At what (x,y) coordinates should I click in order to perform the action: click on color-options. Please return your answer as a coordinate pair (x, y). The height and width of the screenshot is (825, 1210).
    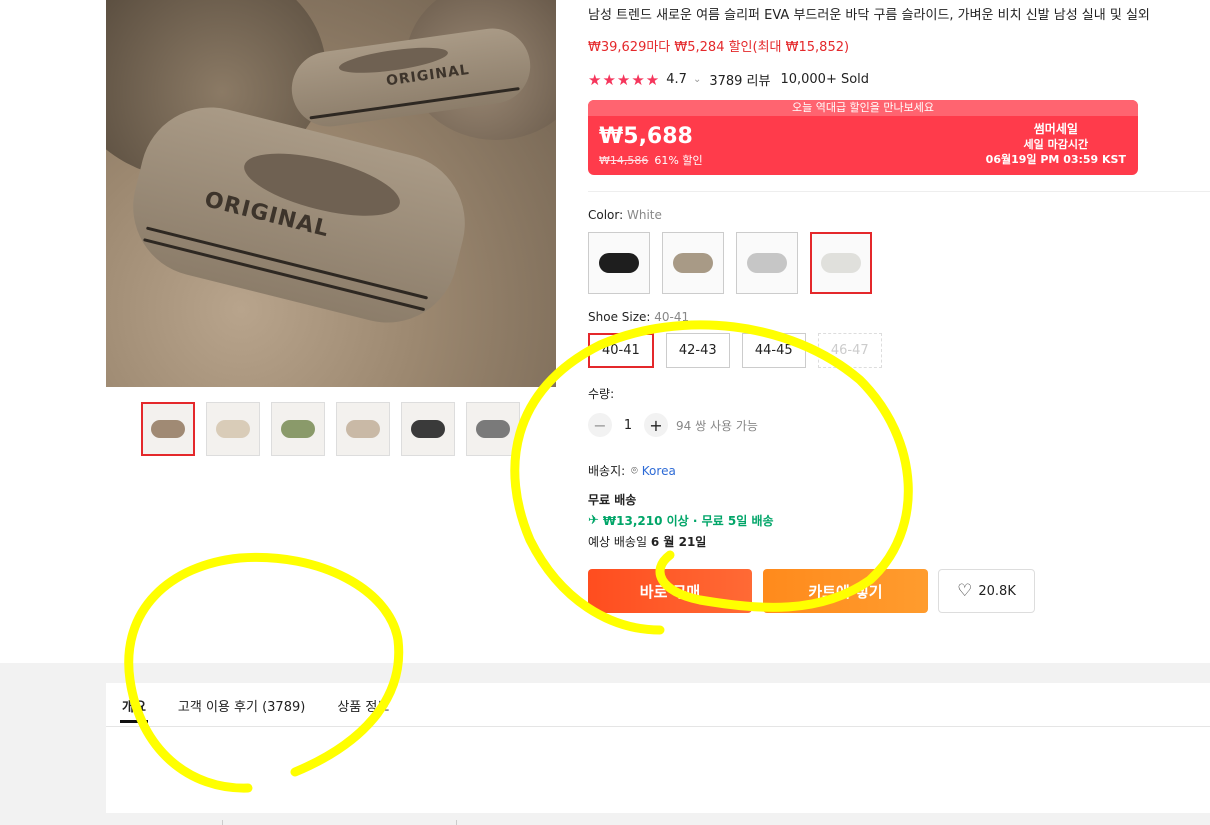
    Looking at the image, I should click on (730, 263).